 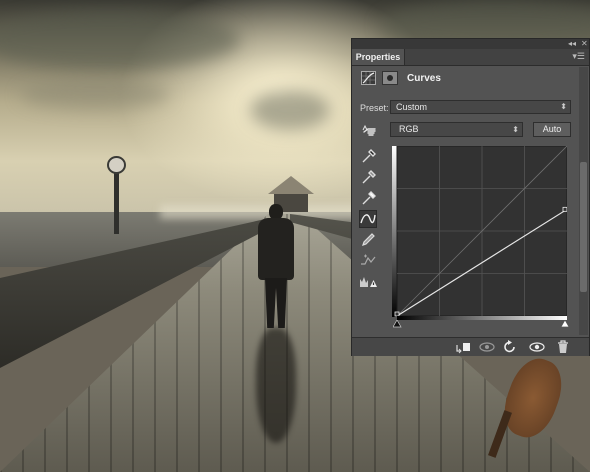 I want to click on panel-bottom-toolbar, so click(x=470, y=346).